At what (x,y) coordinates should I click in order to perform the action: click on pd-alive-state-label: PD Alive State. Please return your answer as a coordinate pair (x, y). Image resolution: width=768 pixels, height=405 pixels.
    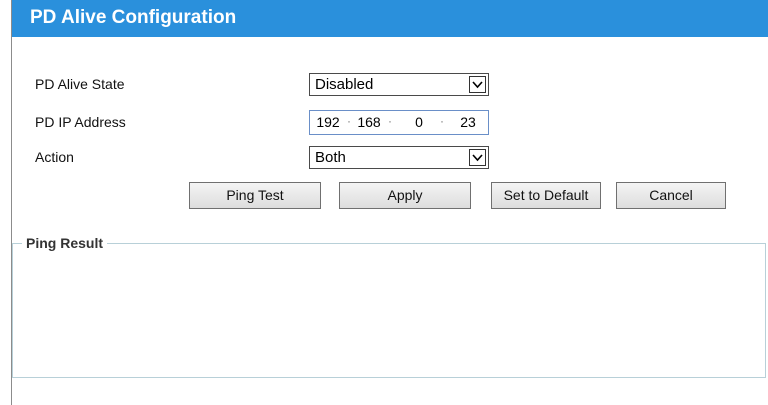
    Looking at the image, I should click on (80, 84).